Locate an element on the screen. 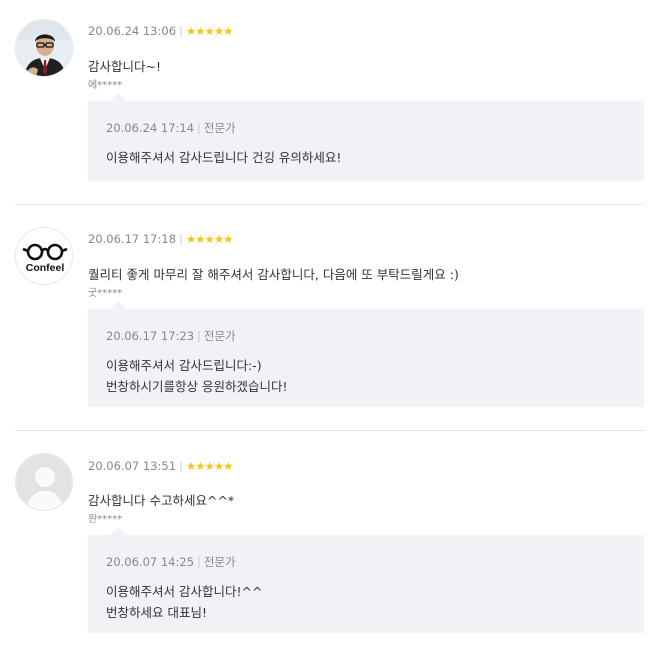 The image size is (652, 651). review-author: 굿***** is located at coordinates (105, 293).